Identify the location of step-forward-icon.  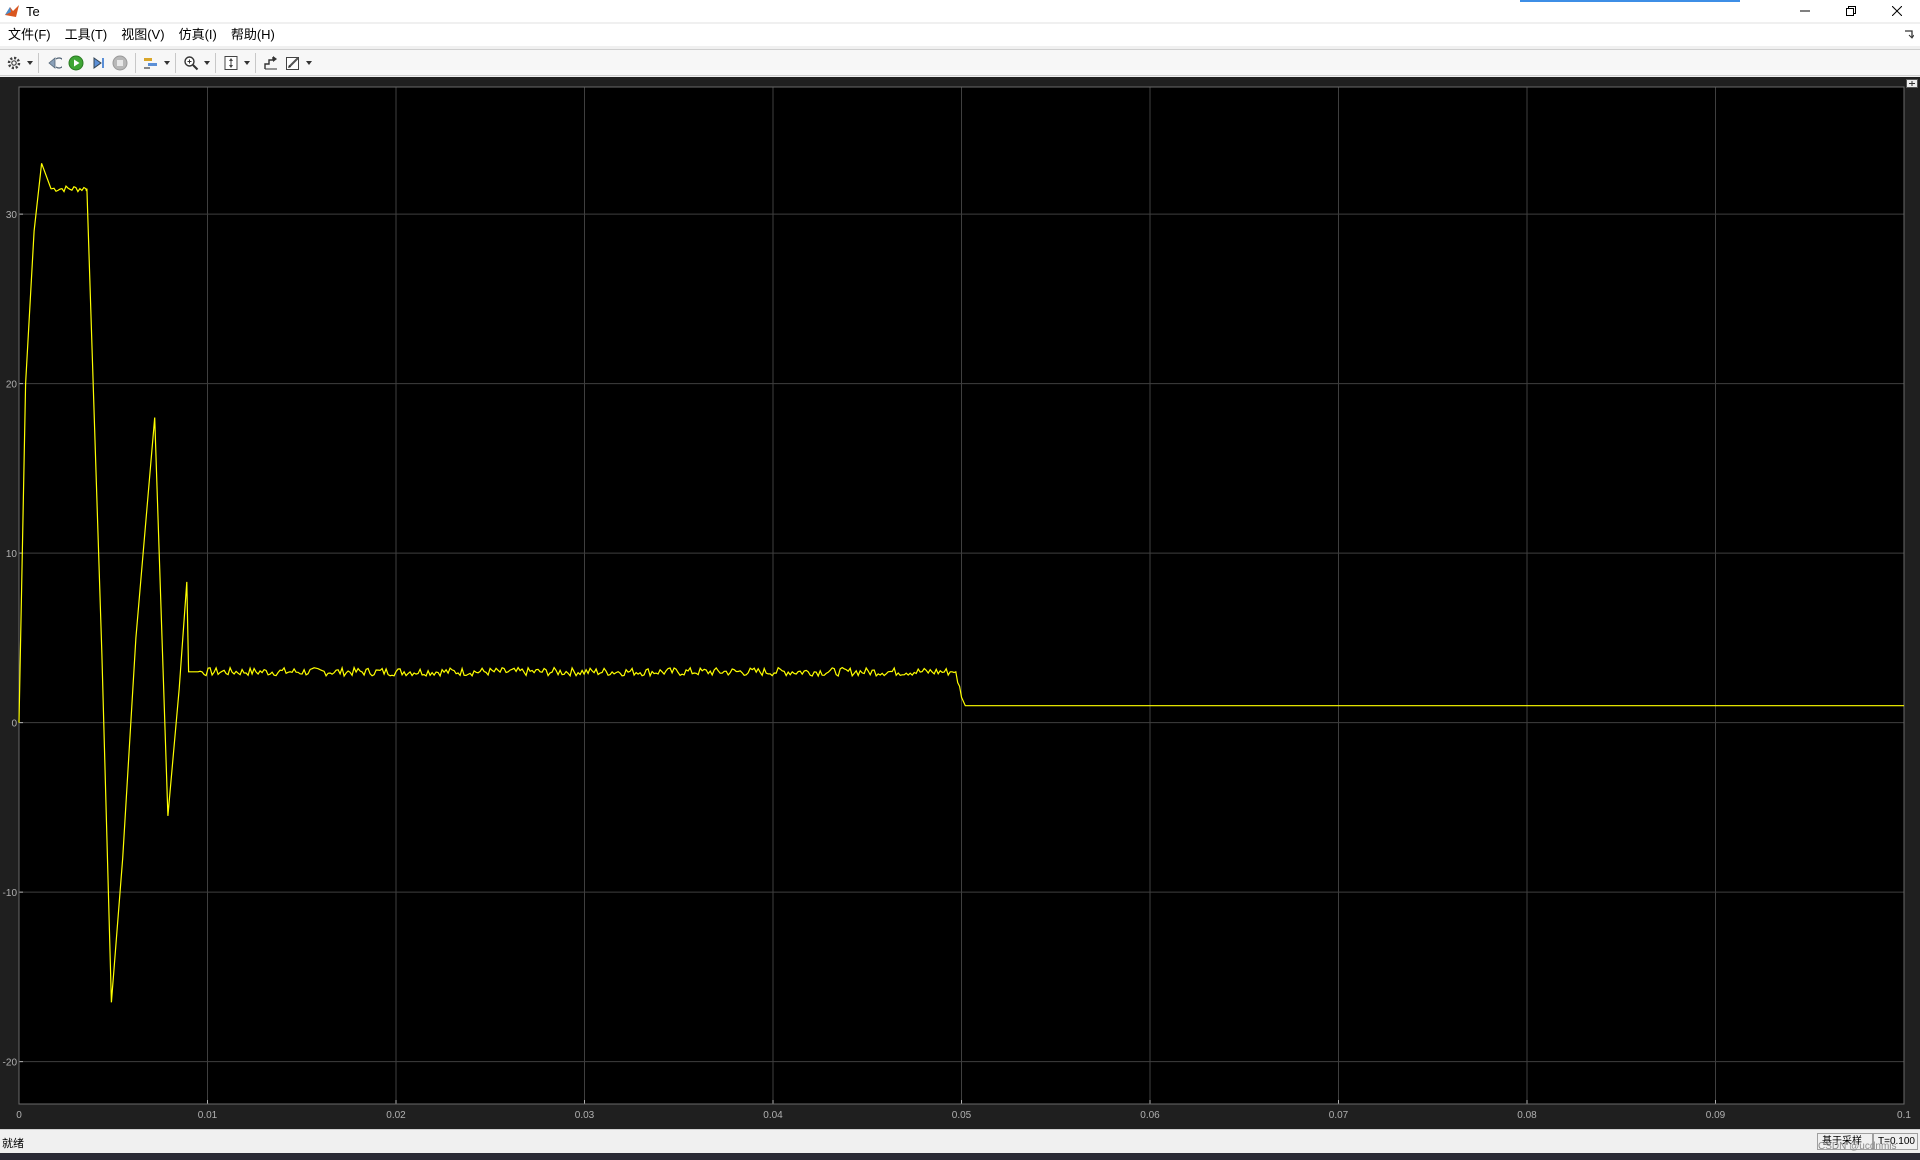
(98, 62).